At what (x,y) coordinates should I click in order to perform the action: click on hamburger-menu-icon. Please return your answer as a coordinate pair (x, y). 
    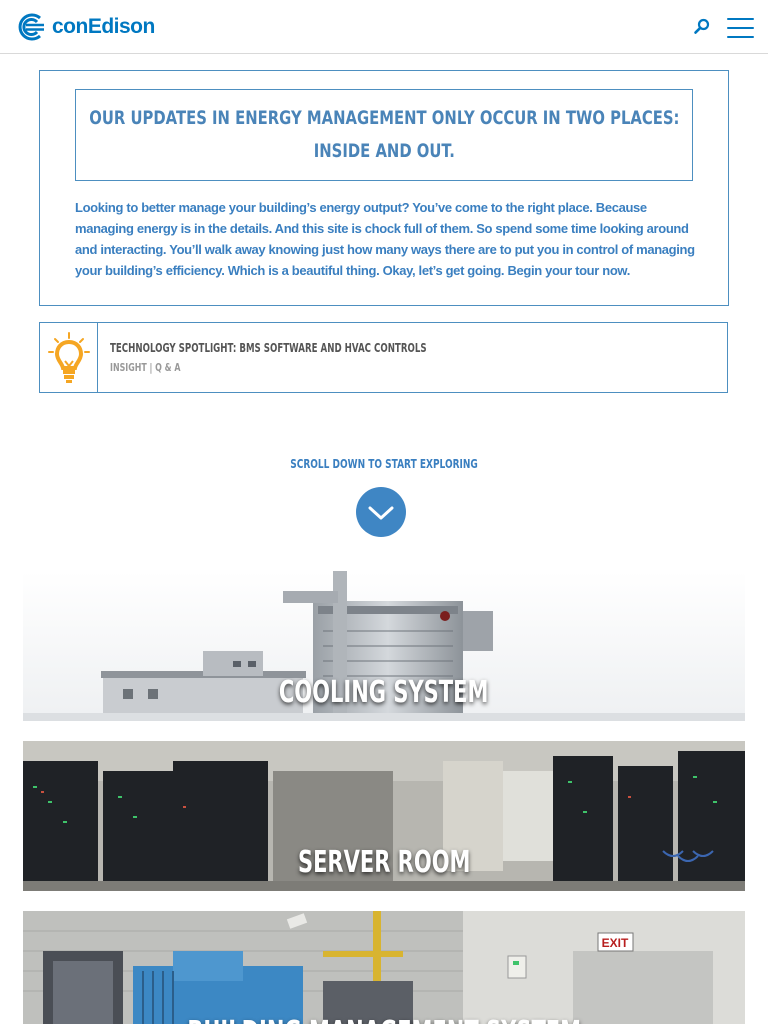
    Looking at the image, I should click on (740, 19).